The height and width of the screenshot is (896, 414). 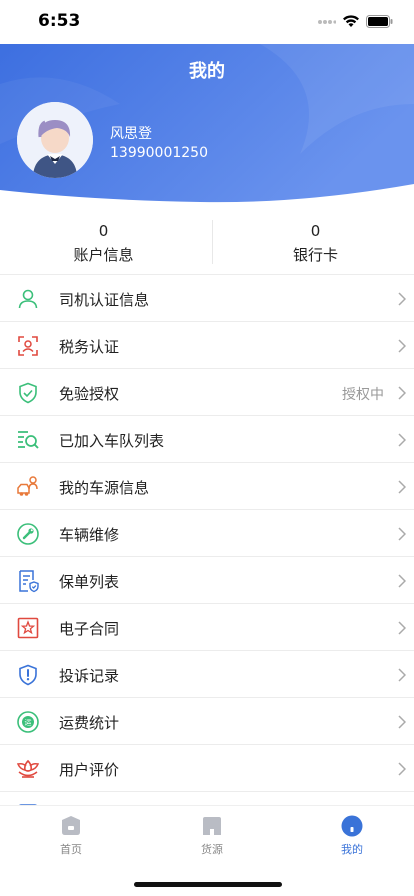 I want to click on face-scan-icon, so click(x=28, y=346).